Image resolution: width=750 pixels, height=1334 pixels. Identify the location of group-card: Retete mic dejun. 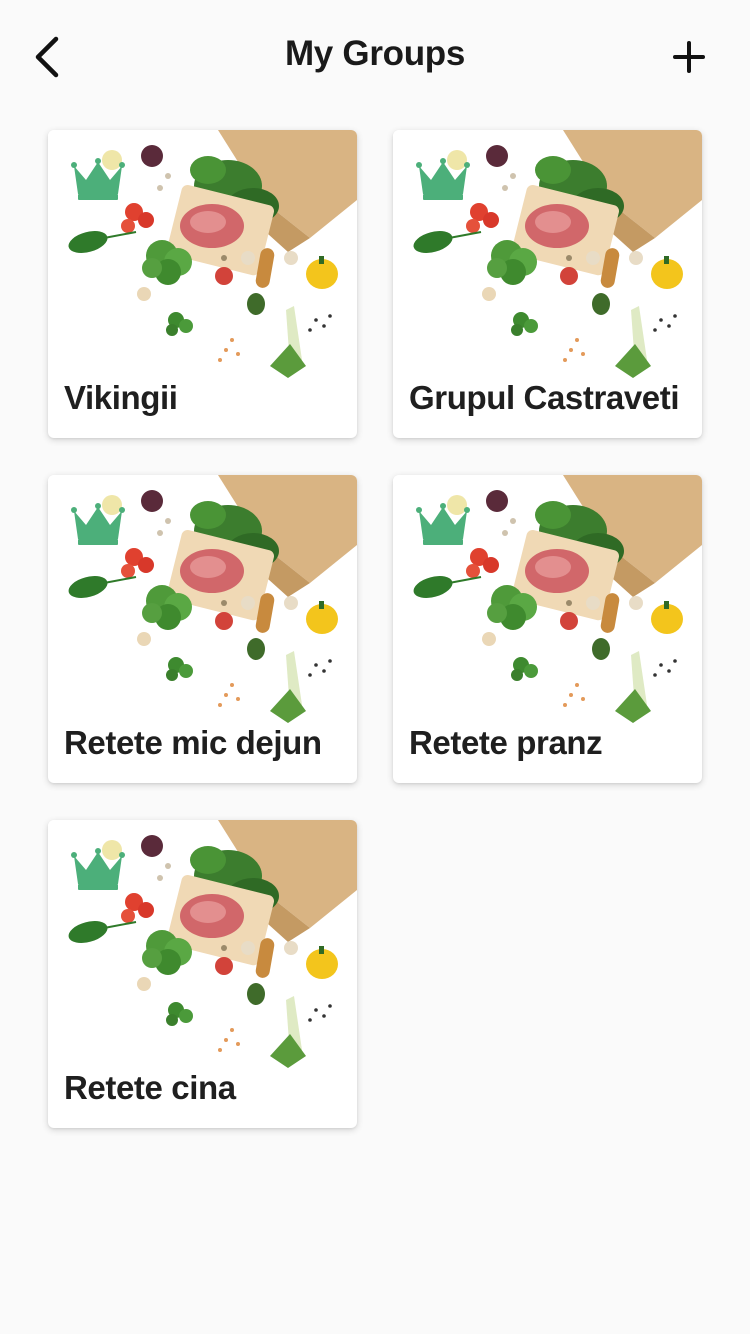
(202, 629).